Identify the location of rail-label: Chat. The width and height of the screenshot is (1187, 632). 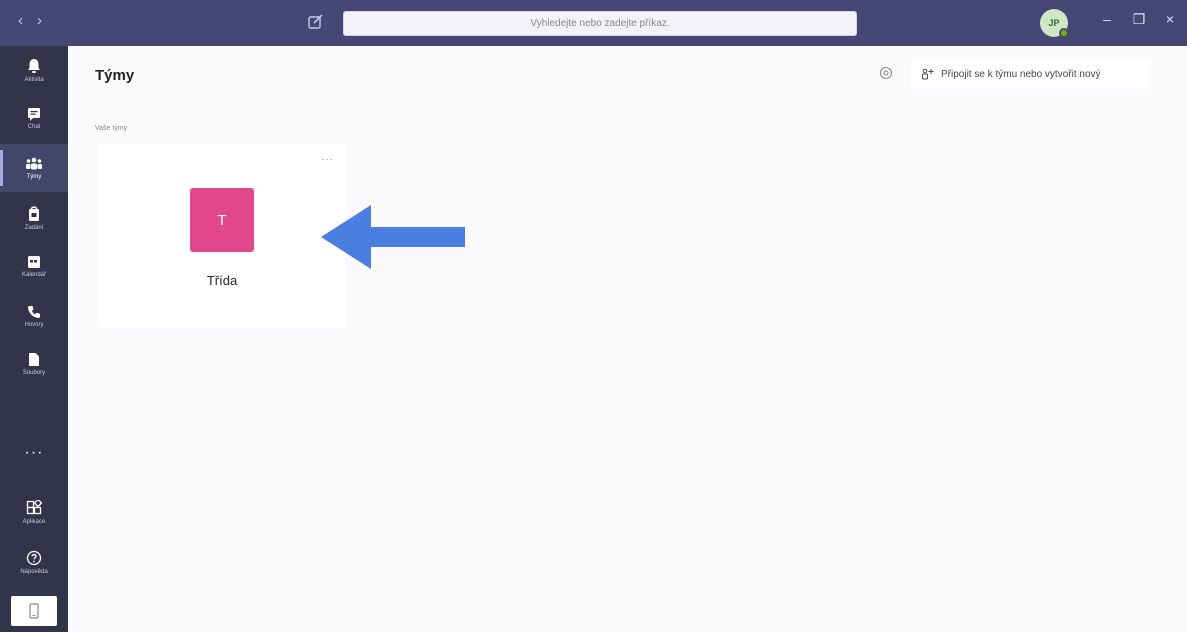
(34, 126).